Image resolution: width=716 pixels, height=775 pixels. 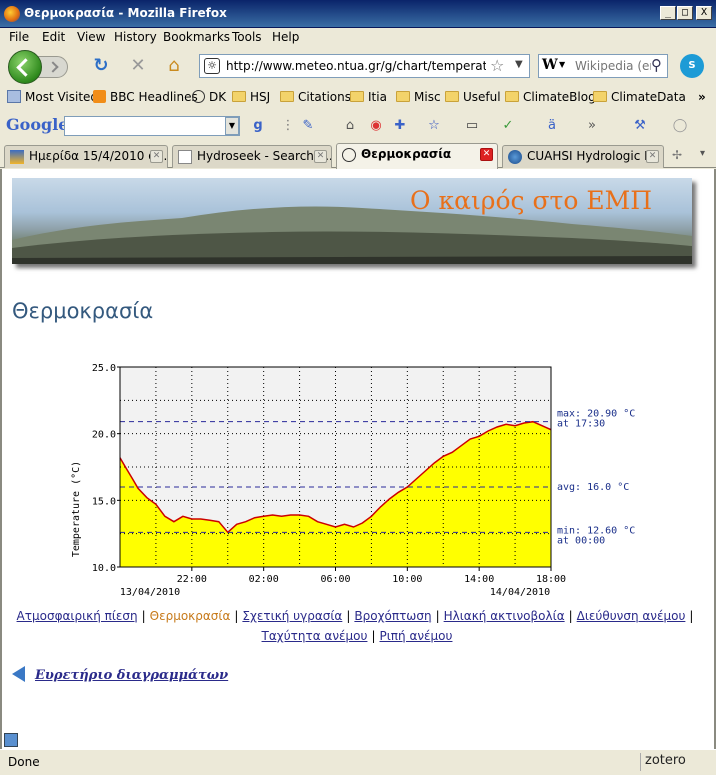 What do you see at coordinates (14, 96) in the screenshot?
I see `most-visited-icon` at bounding box center [14, 96].